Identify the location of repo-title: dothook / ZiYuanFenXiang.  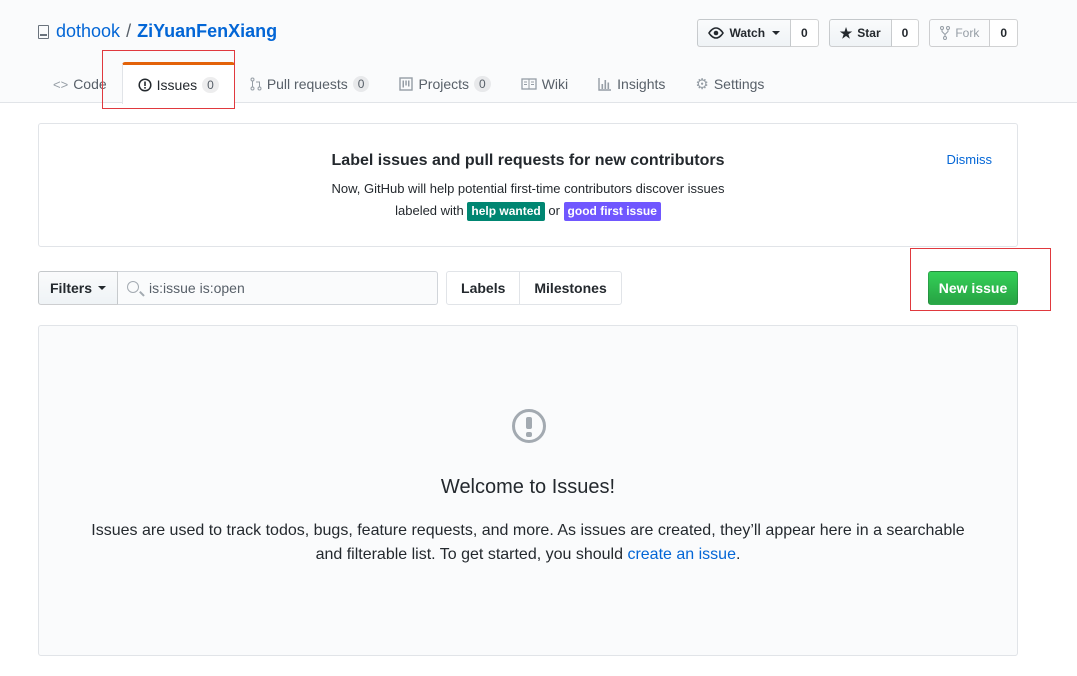
(157, 31).